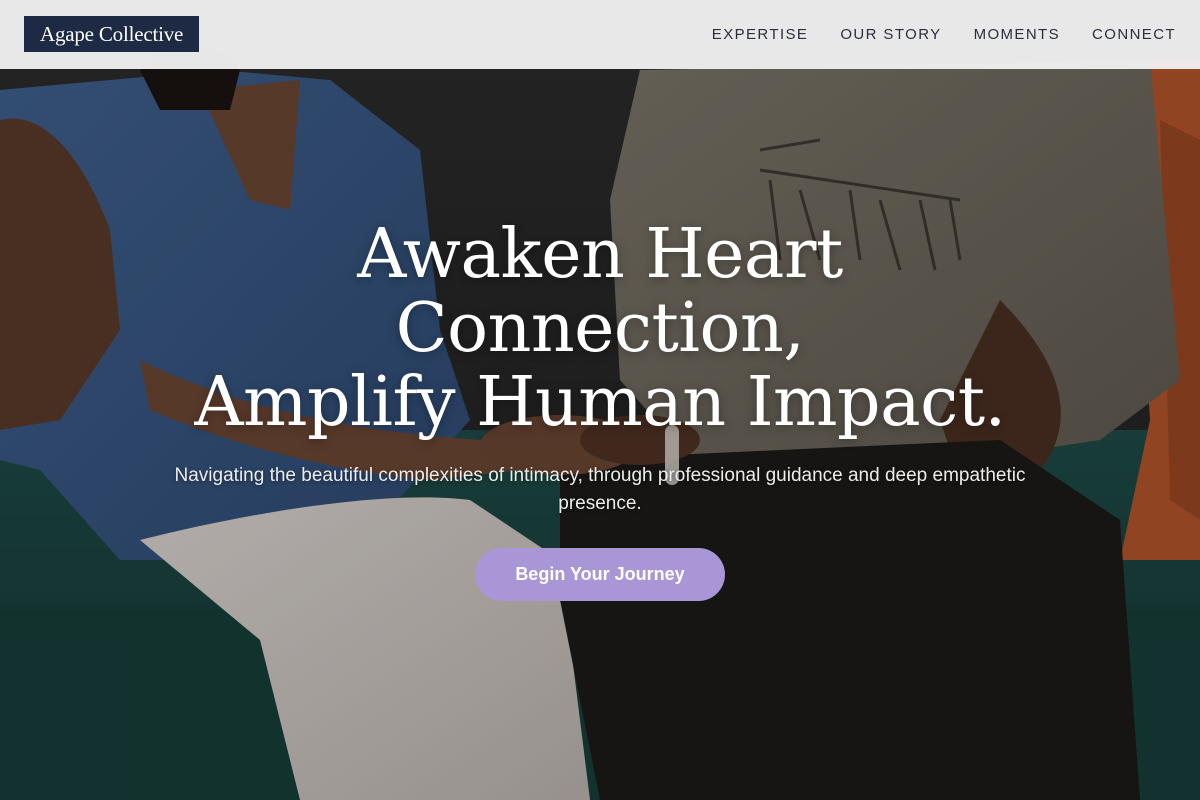 The width and height of the screenshot is (1200, 800). I want to click on hero-title-line-2: Connection,, so click(600, 328).